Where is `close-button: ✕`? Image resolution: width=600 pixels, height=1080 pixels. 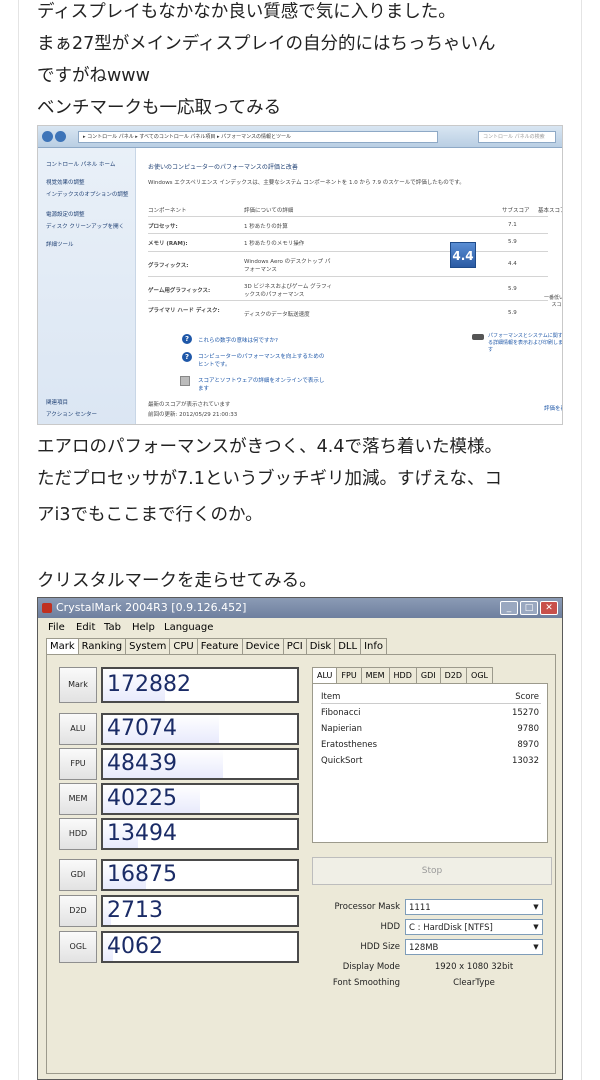 close-button: ✕ is located at coordinates (549, 608).